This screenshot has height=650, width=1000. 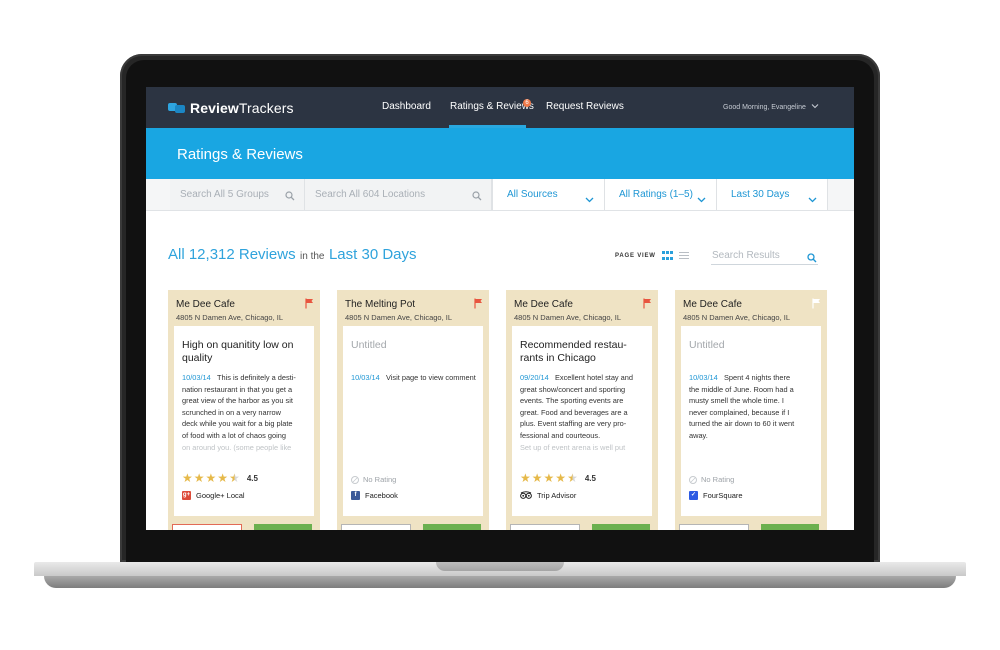 I want to click on no-rating: No Rating, so click(x=373, y=479).